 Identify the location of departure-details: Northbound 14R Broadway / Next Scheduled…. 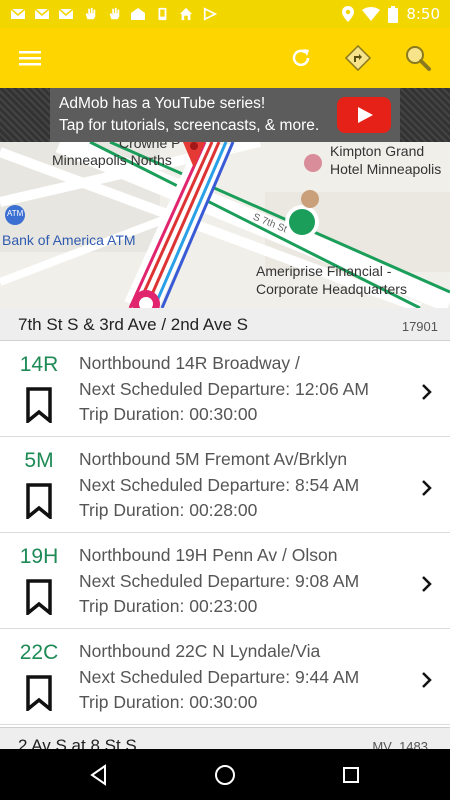
(224, 389).